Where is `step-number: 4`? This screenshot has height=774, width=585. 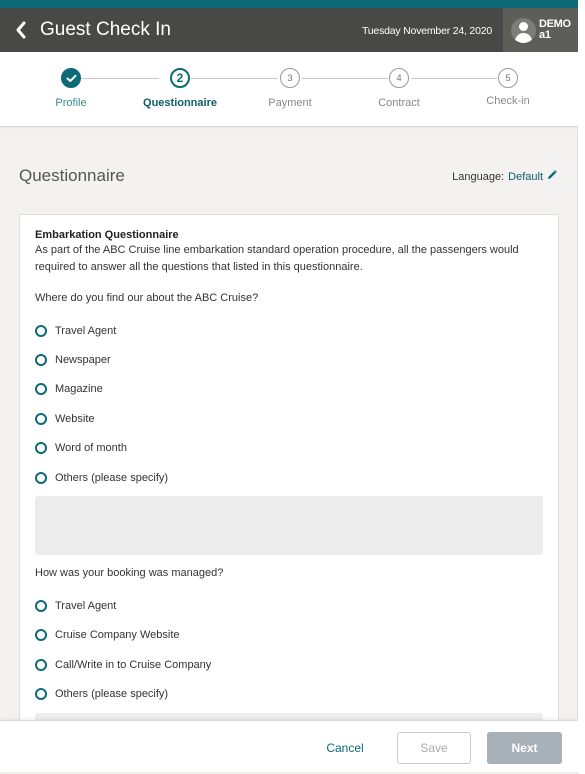
step-number: 4 is located at coordinates (399, 78).